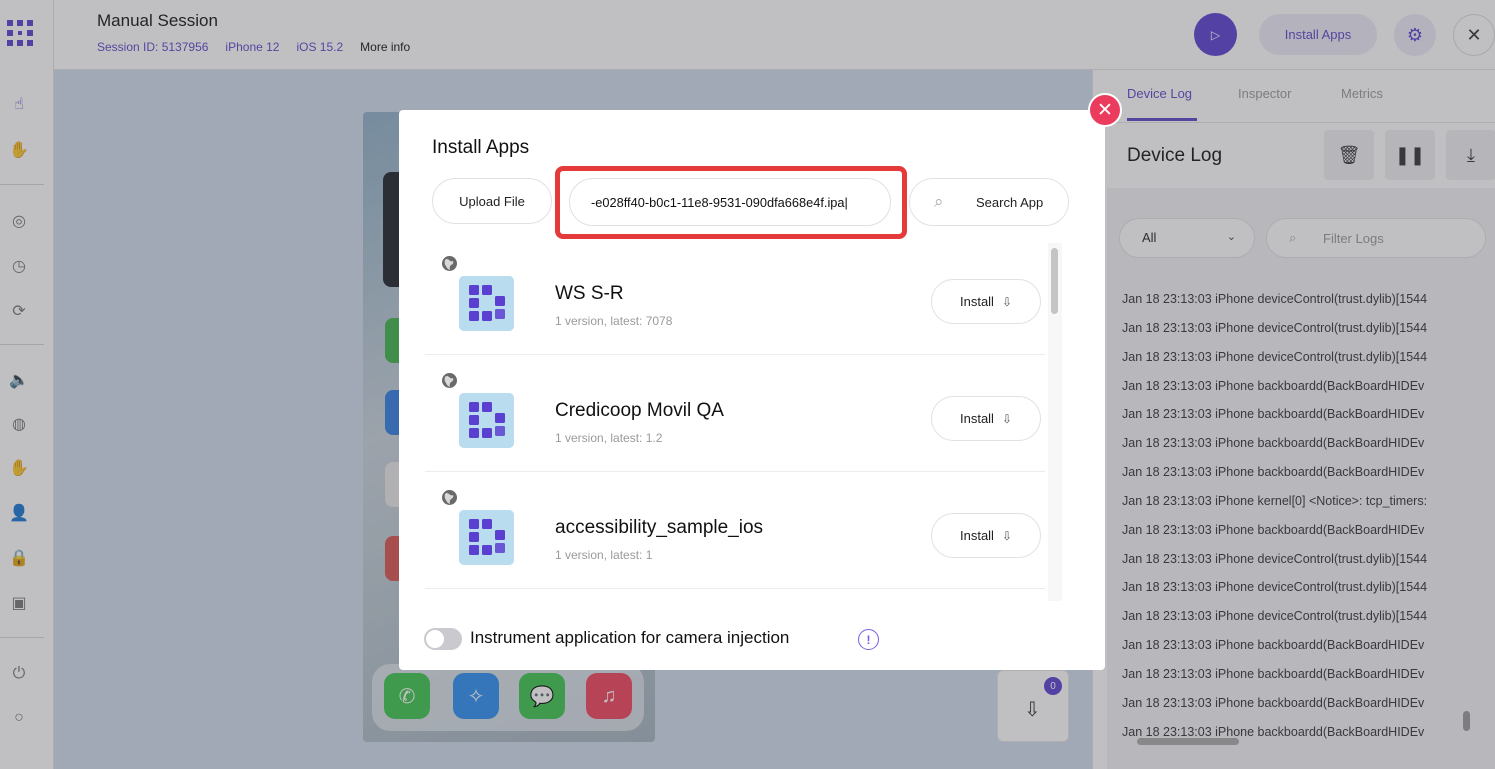 This screenshot has height=769, width=1495. Describe the element at coordinates (589, 293) in the screenshot. I see `app-name: WS S-R` at that location.